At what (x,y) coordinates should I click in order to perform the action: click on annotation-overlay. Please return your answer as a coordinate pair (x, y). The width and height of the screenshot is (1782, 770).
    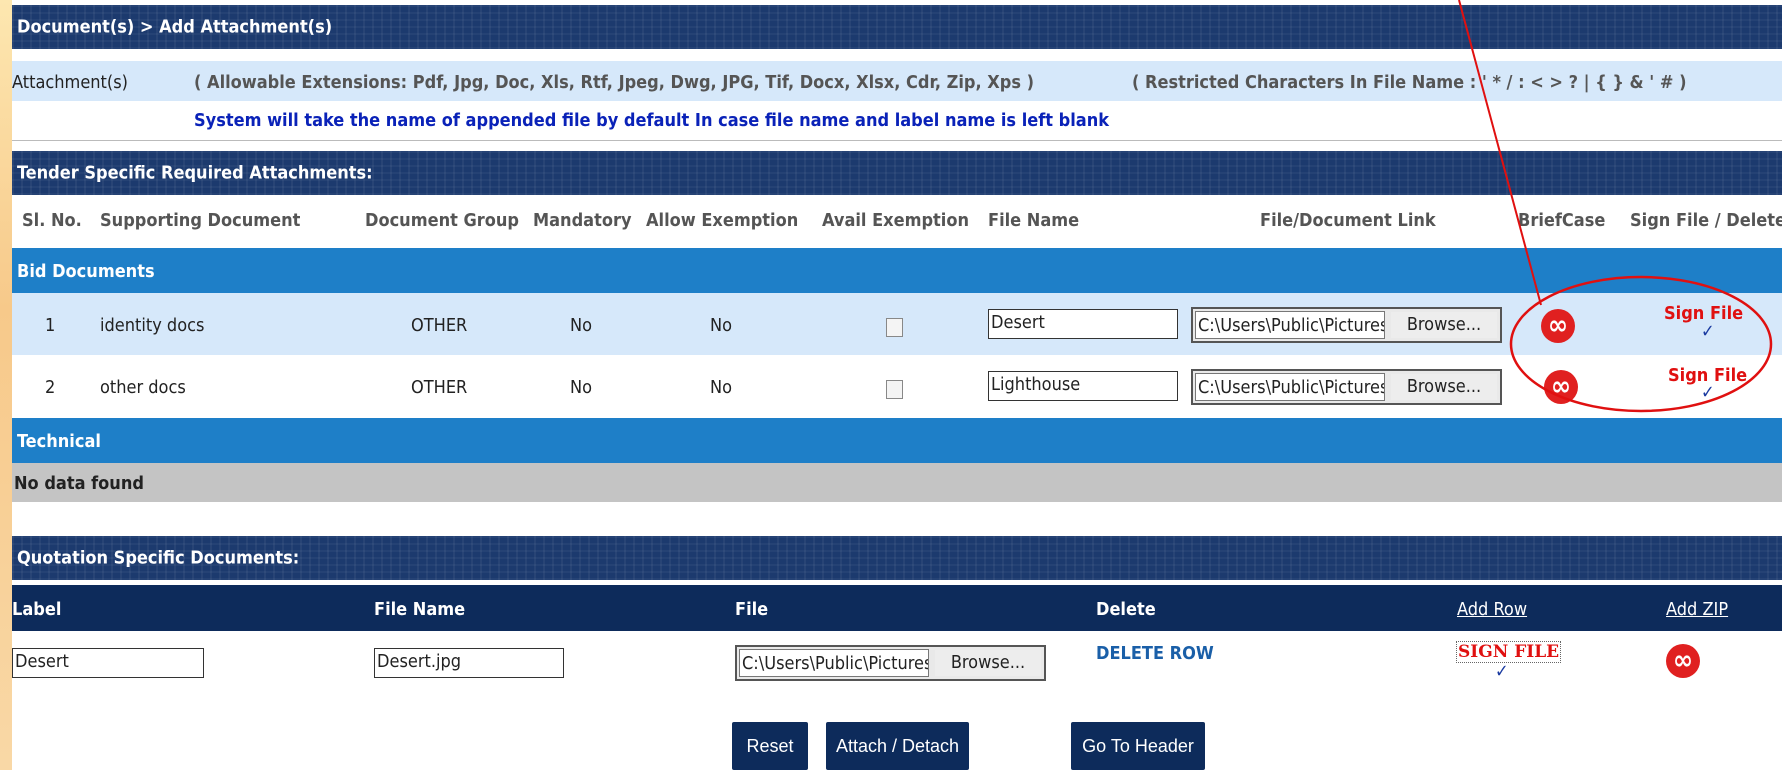
    Looking at the image, I should click on (1615, 206).